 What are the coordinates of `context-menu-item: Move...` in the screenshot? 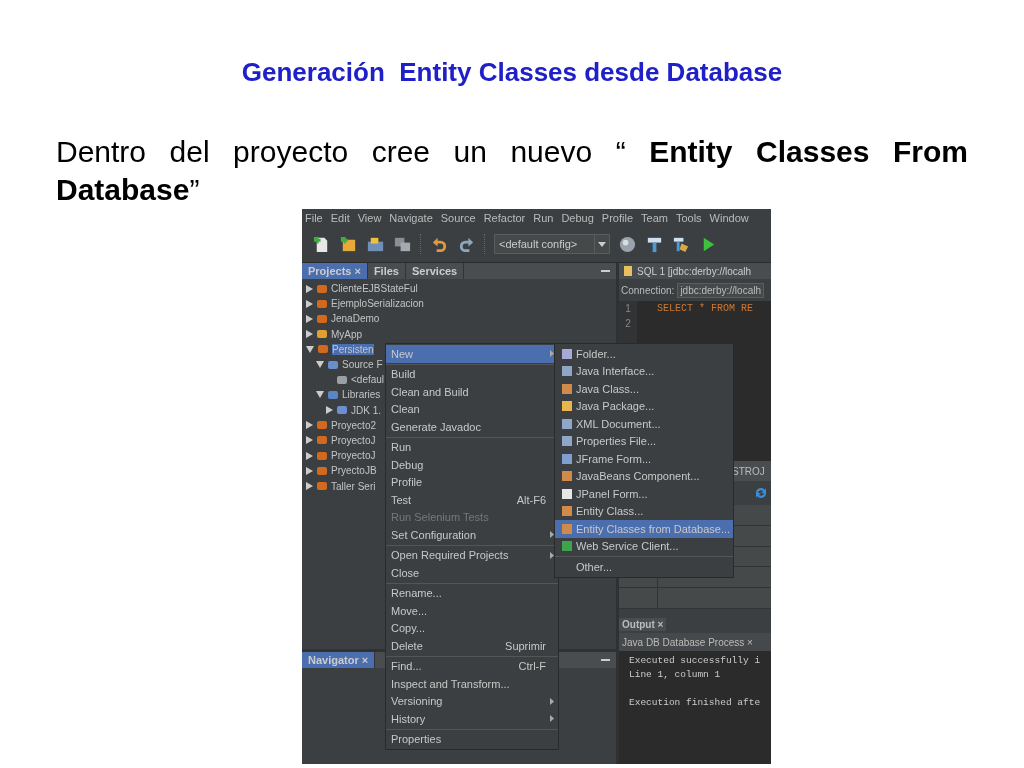 It's located at (472, 611).